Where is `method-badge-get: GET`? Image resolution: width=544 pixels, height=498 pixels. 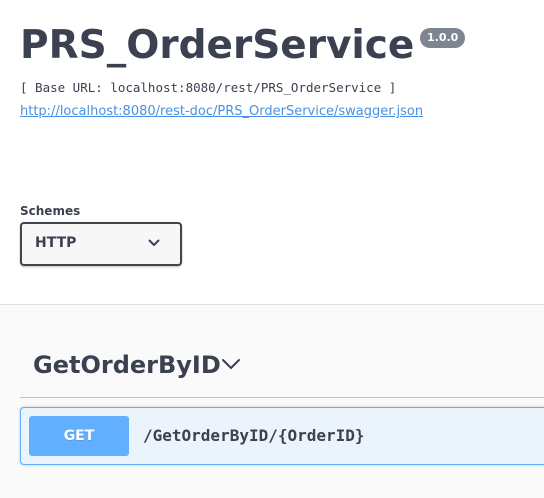 method-badge-get: GET is located at coordinates (79, 436).